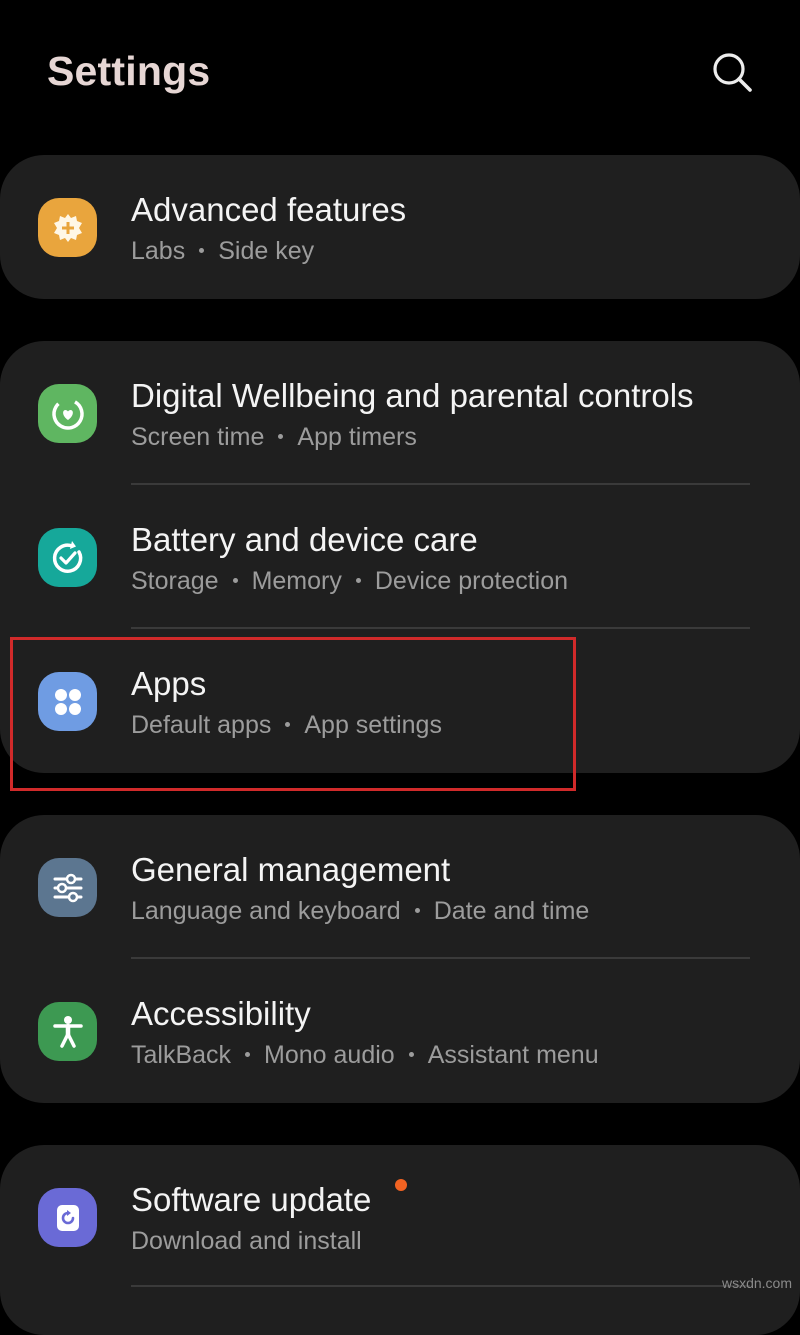  I want to click on settings-item-advanced-features: Advanced features Labs Side key, so click(400, 227).